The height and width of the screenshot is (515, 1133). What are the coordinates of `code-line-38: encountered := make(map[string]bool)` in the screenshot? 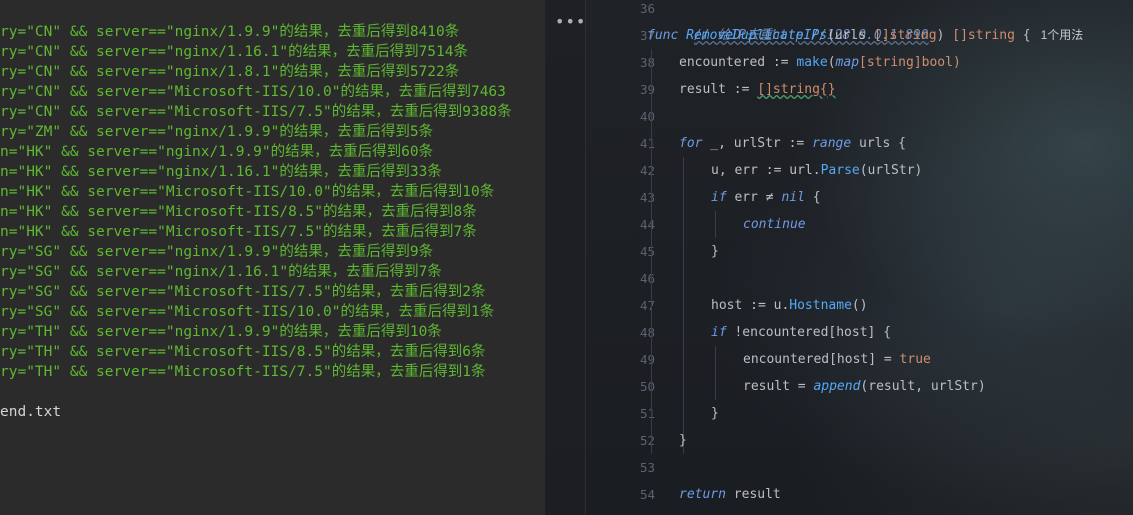 It's located at (820, 62).